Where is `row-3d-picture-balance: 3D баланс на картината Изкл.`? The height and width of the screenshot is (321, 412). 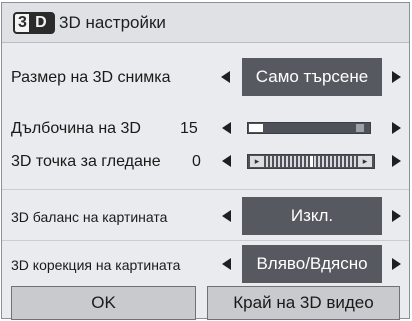
row-3d-picture-balance: 3D баланс на картината Изкл. is located at coordinates (205, 217).